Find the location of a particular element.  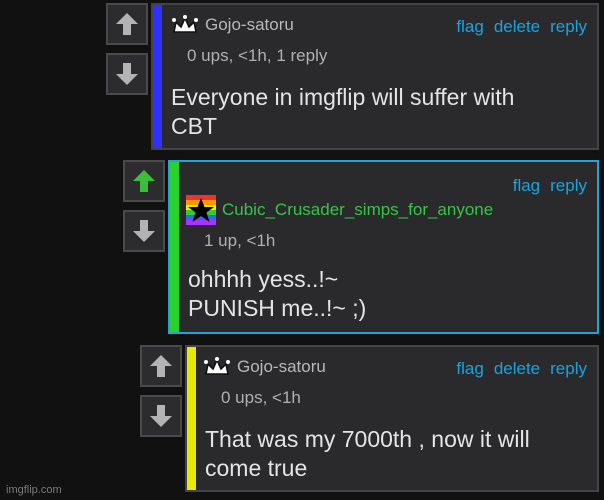

comment-body: Everyone in imgflip will suffer with CBT is located at coordinates (342, 112).